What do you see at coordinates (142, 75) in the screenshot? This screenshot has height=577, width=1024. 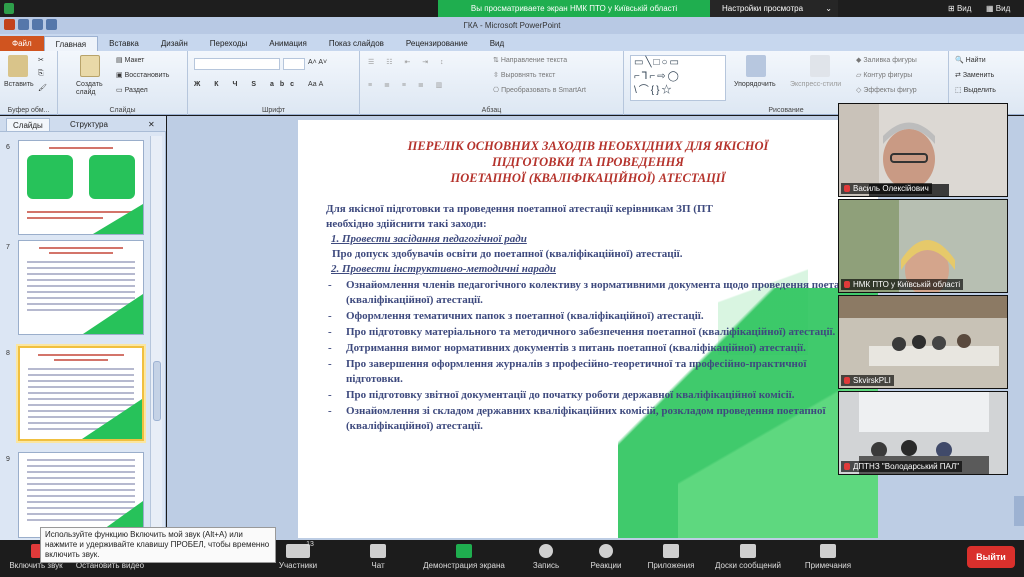 I see `reset-button: ▣ Восстановить` at bounding box center [142, 75].